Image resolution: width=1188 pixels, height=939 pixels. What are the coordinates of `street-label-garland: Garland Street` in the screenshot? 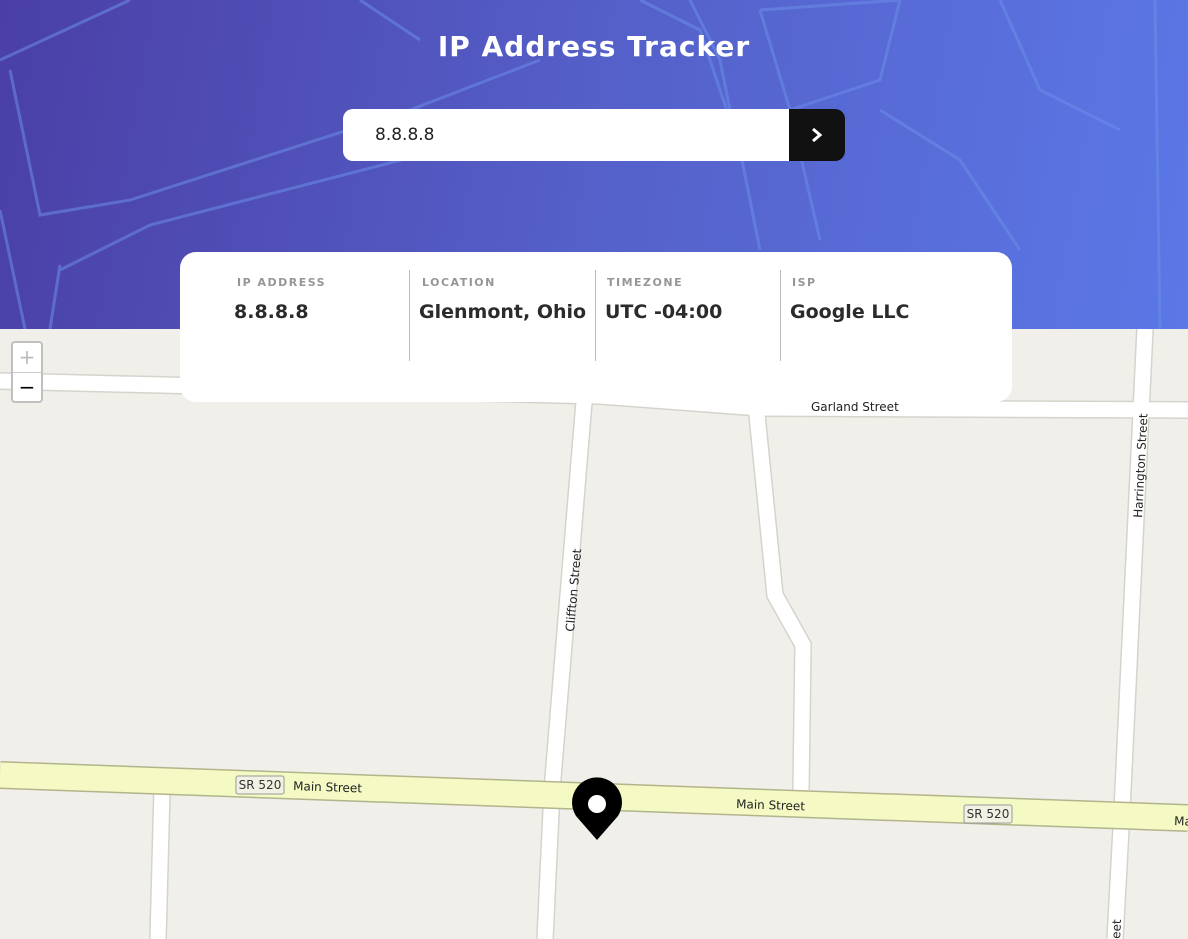 It's located at (855, 407).